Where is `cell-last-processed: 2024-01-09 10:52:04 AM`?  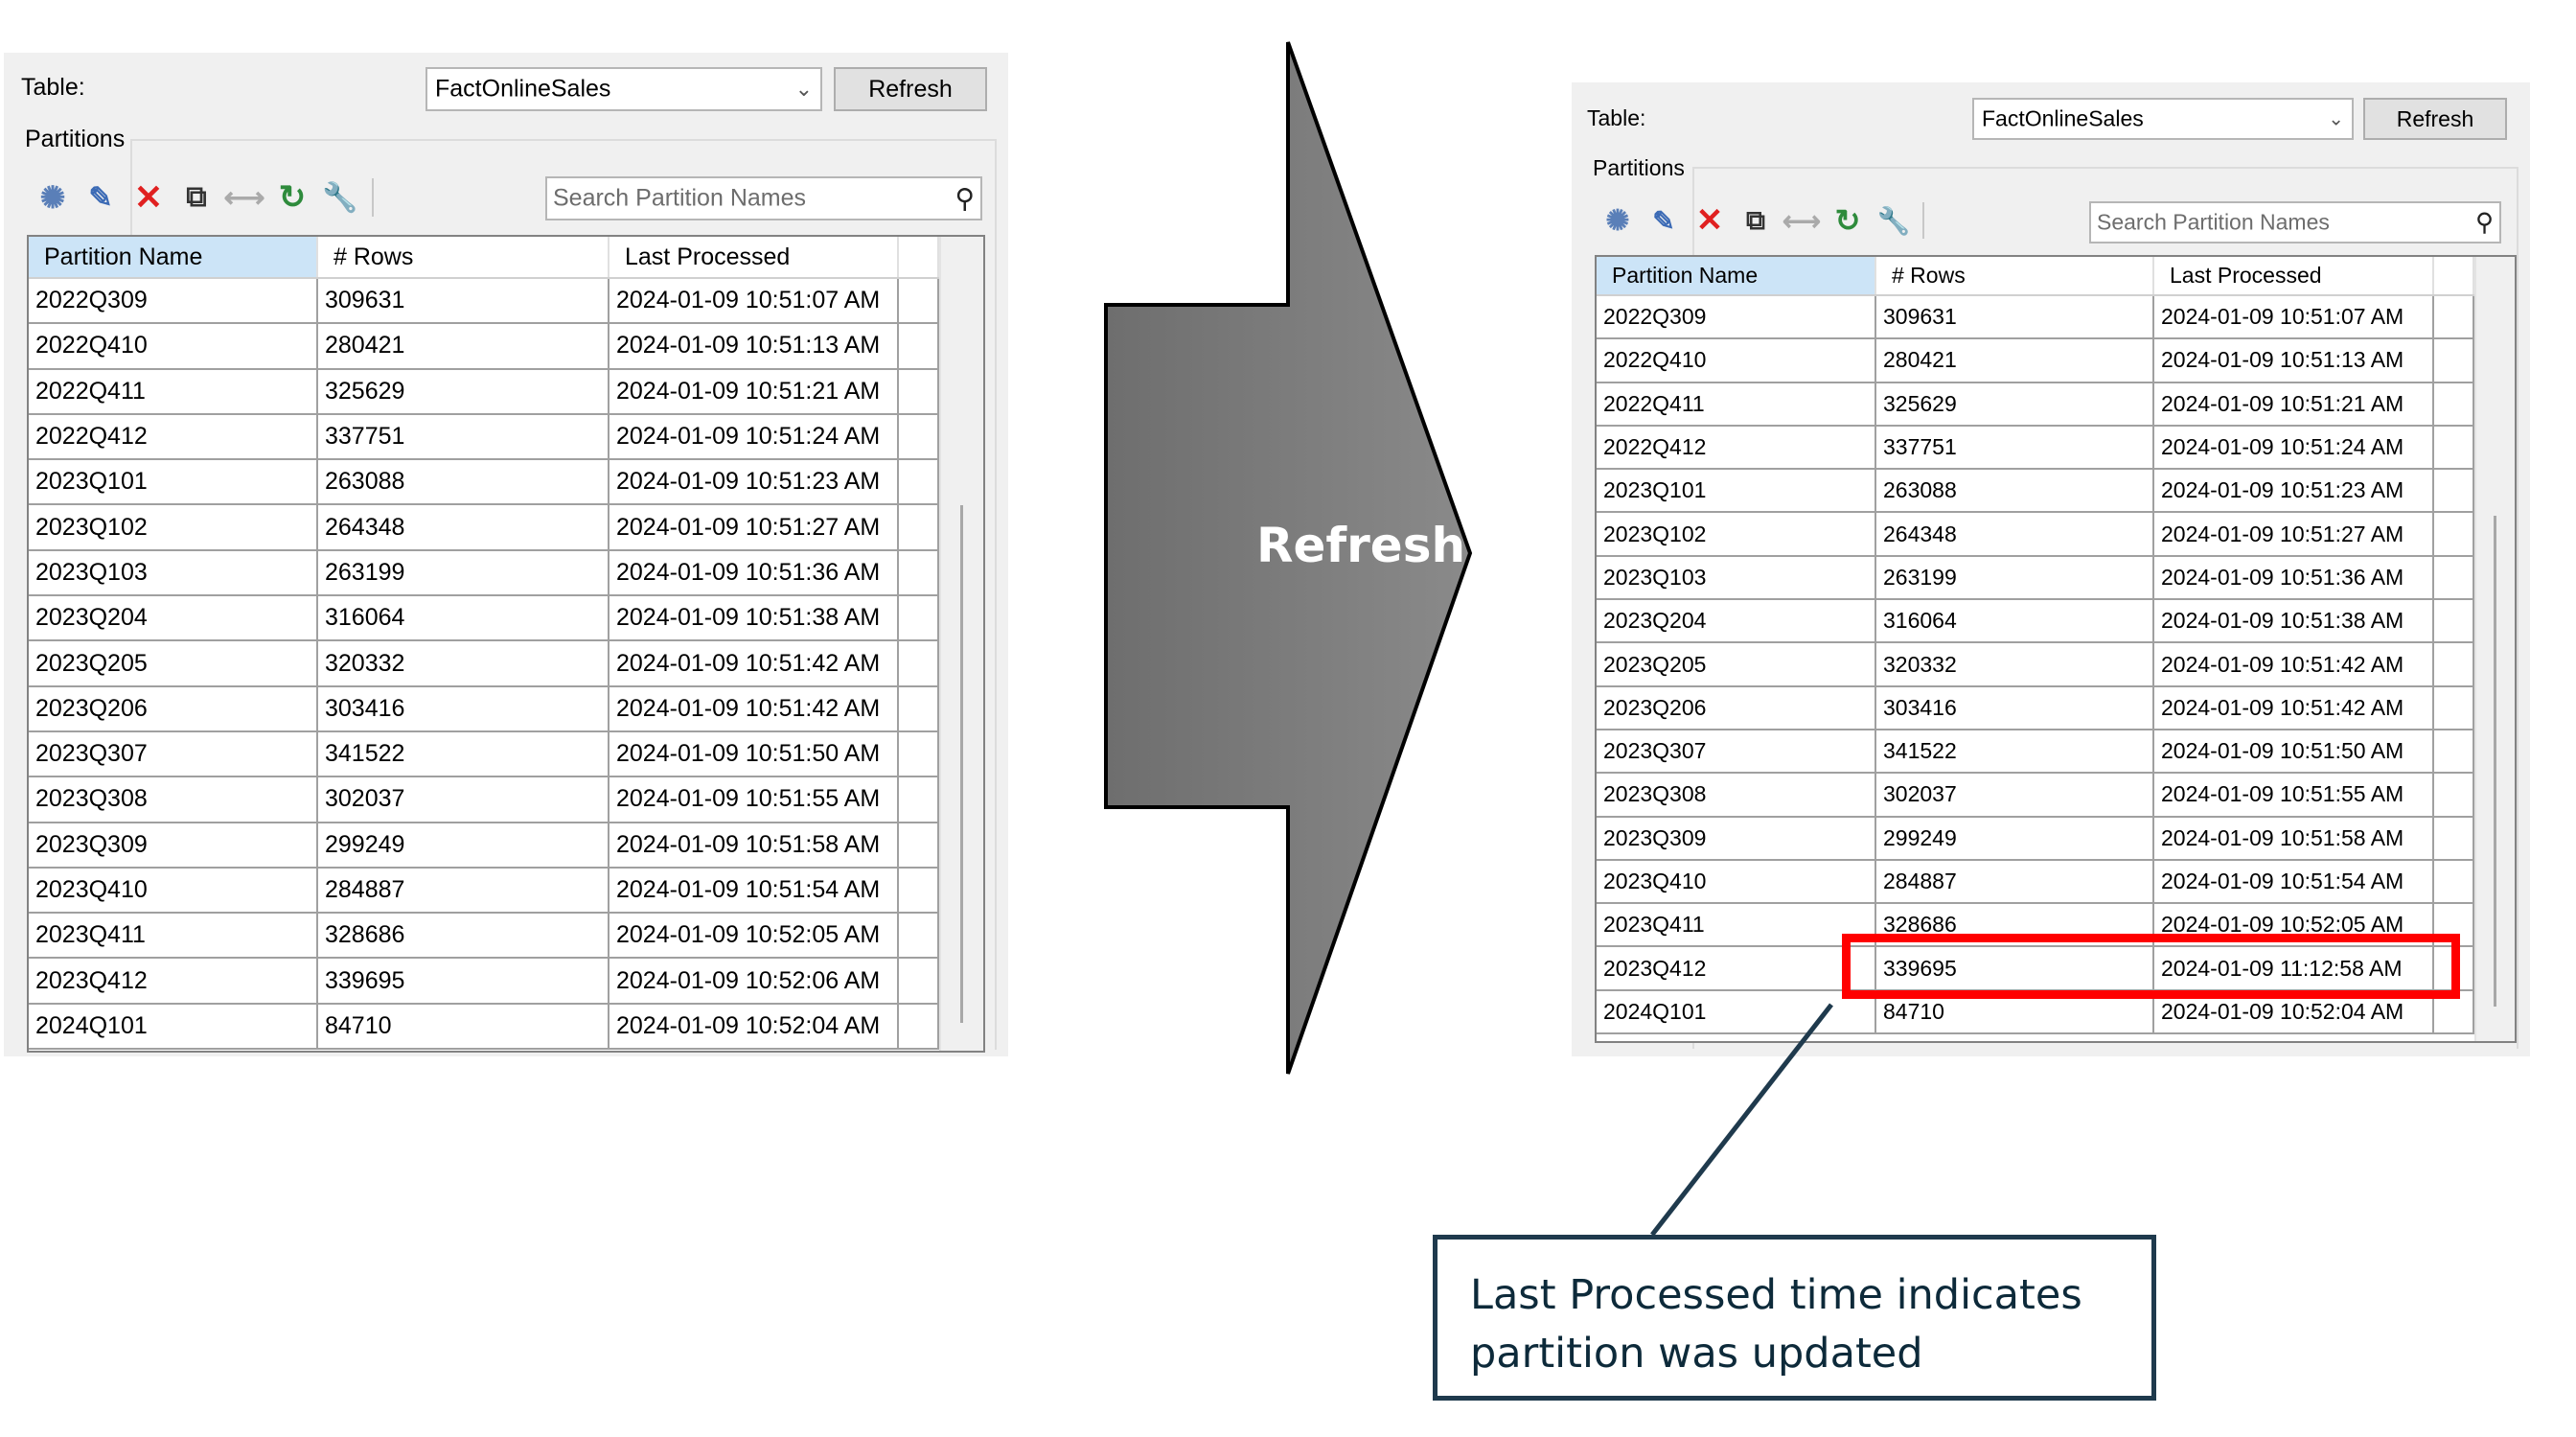
cell-last-processed: 2024-01-09 10:52:04 AM is located at coordinates (754, 1026).